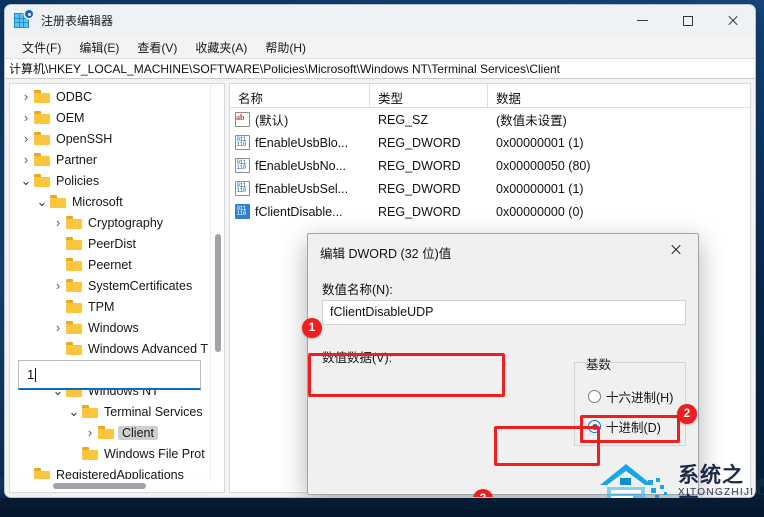 The height and width of the screenshot is (517, 764). Describe the element at coordinates (70, 117) in the screenshot. I see `tree-node-label: OEM` at that location.